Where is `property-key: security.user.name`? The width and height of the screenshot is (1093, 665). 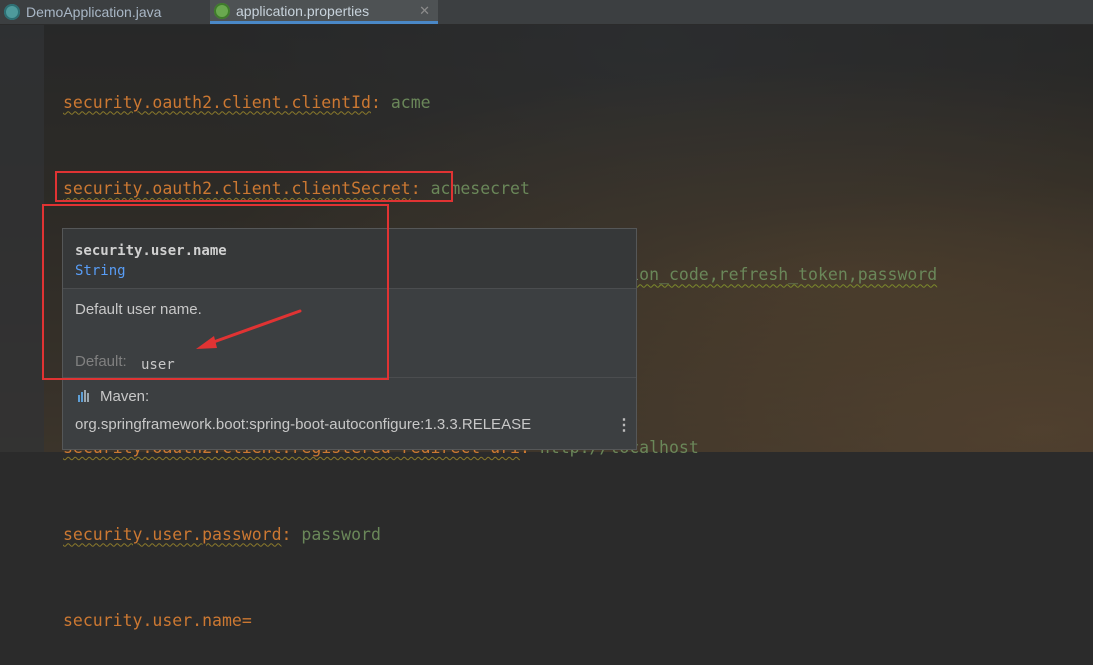 property-key: security.user.name is located at coordinates (152, 620).